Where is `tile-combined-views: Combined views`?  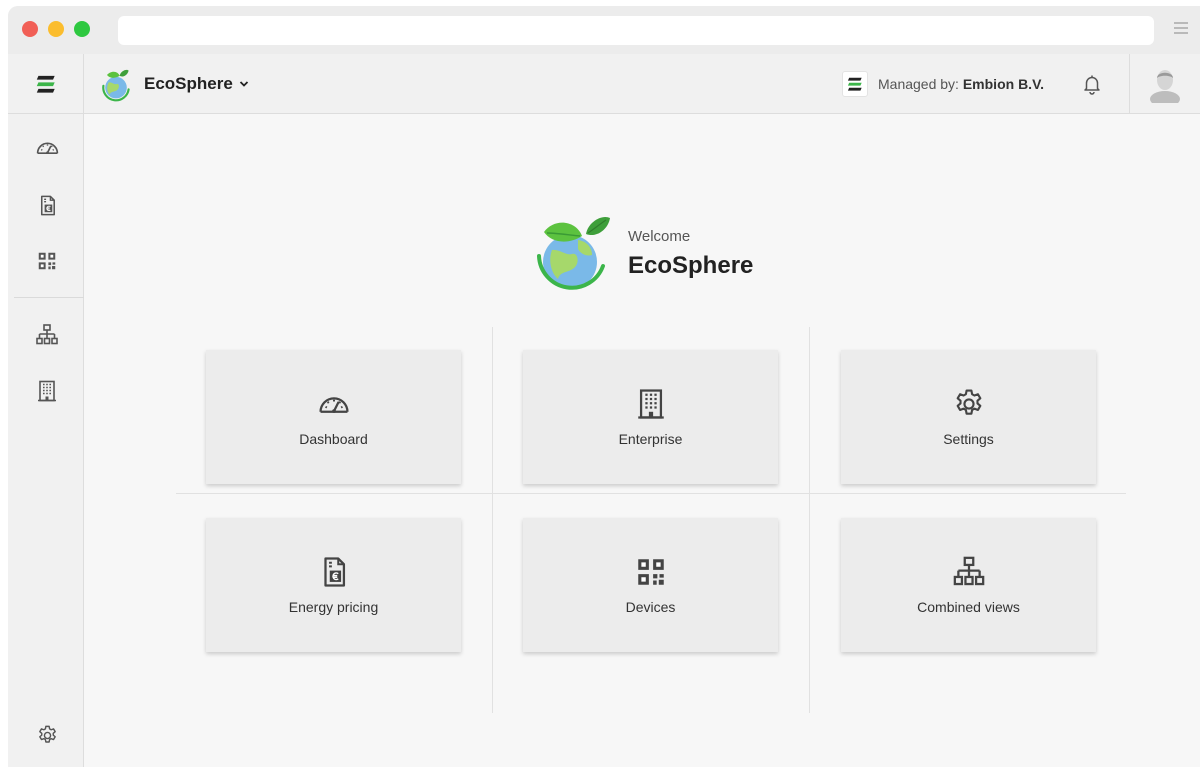 tile-combined-views: Combined views is located at coordinates (968, 585).